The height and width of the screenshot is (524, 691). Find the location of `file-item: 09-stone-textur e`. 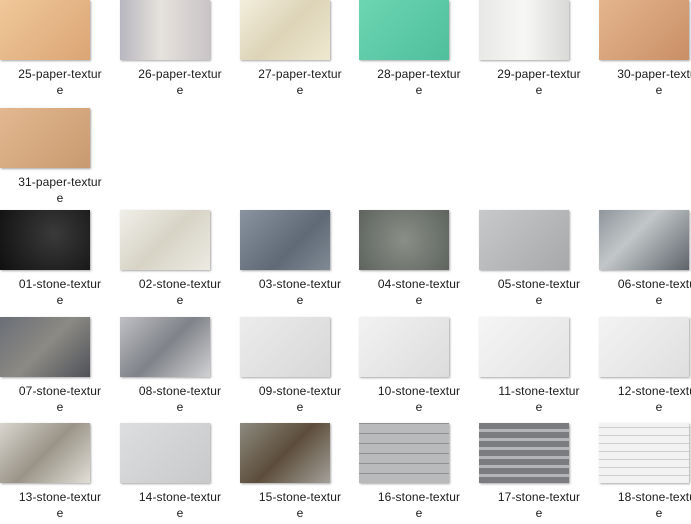

file-item: 09-stone-textur e is located at coordinates (300, 369).